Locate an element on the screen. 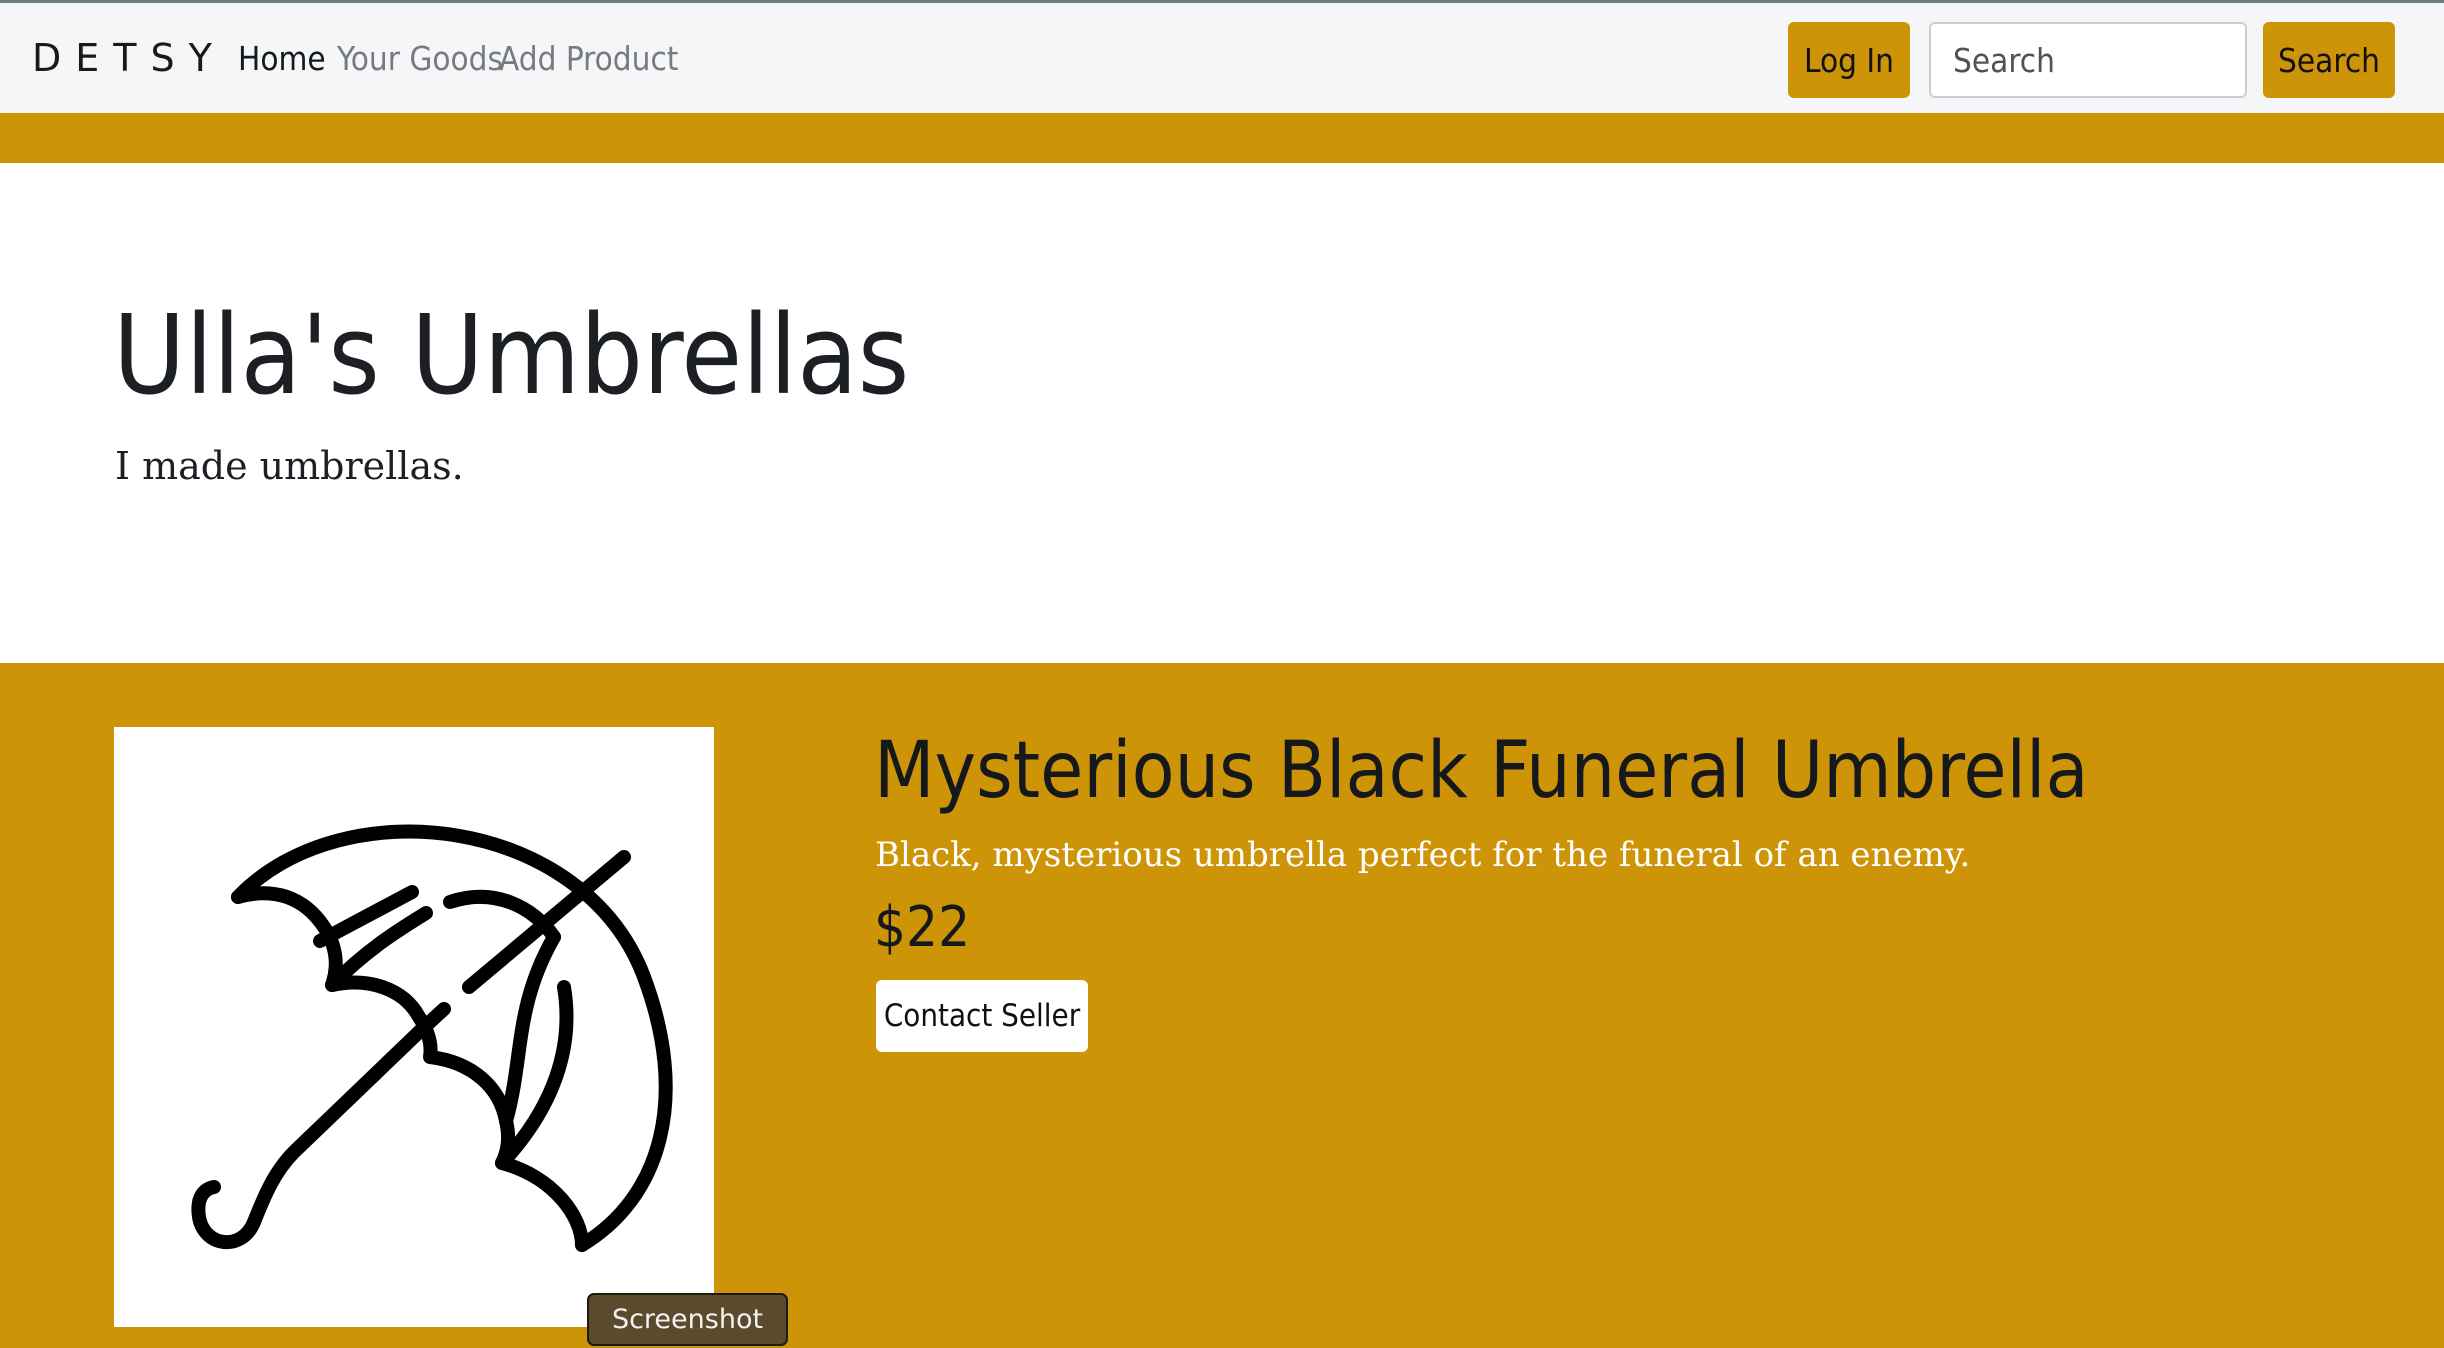 This screenshot has width=2444, height=1348. nav-link-add-product: Add Product is located at coordinates (588, 58).